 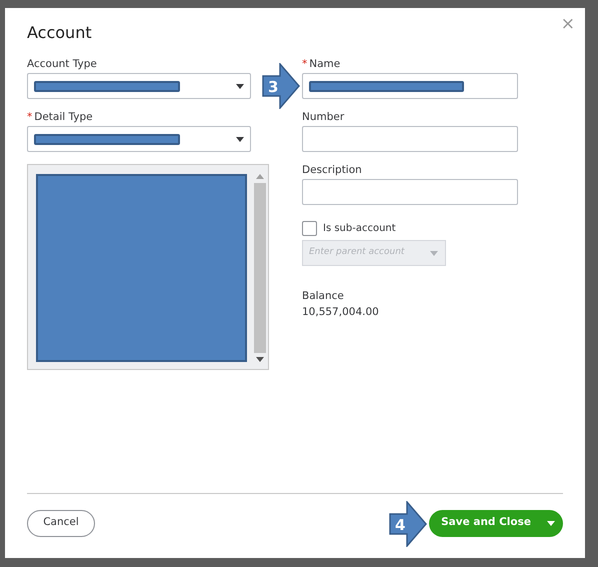 I want to click on balance-label: Balance, so click(x=323, y=296).